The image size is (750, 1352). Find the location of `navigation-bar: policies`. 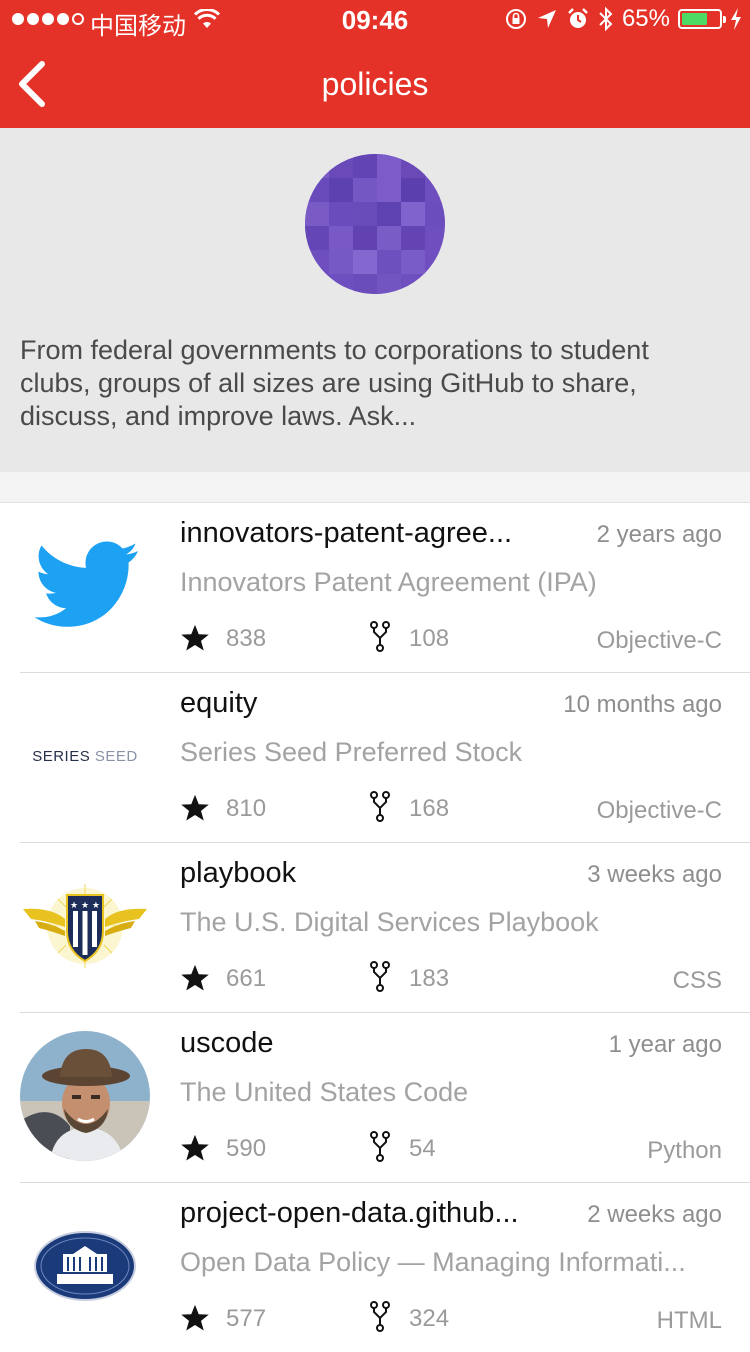

navigation-bar: policies is located at coordinates (375, 84).